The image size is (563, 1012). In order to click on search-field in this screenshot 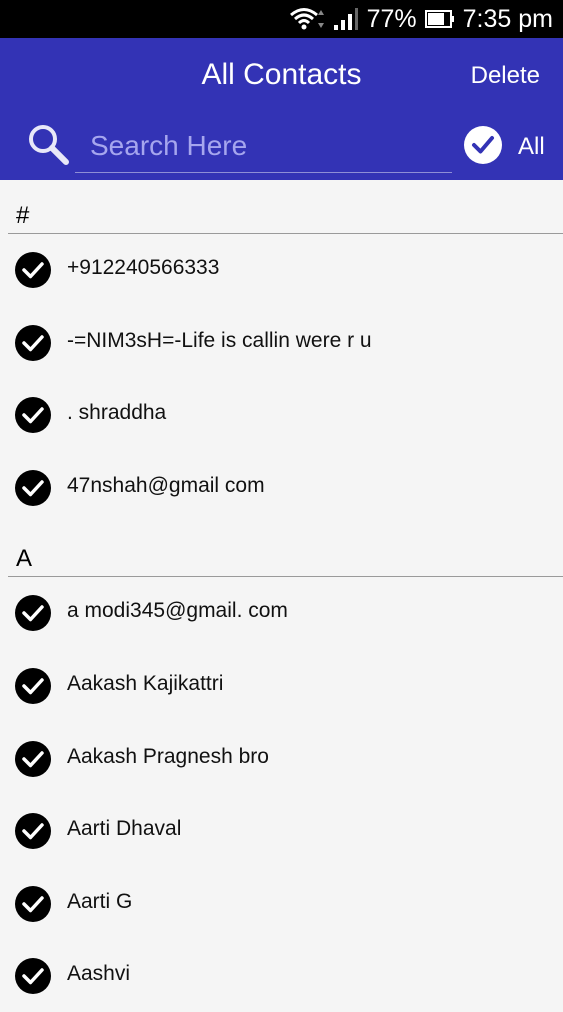, I will do `click(271, 148)`.